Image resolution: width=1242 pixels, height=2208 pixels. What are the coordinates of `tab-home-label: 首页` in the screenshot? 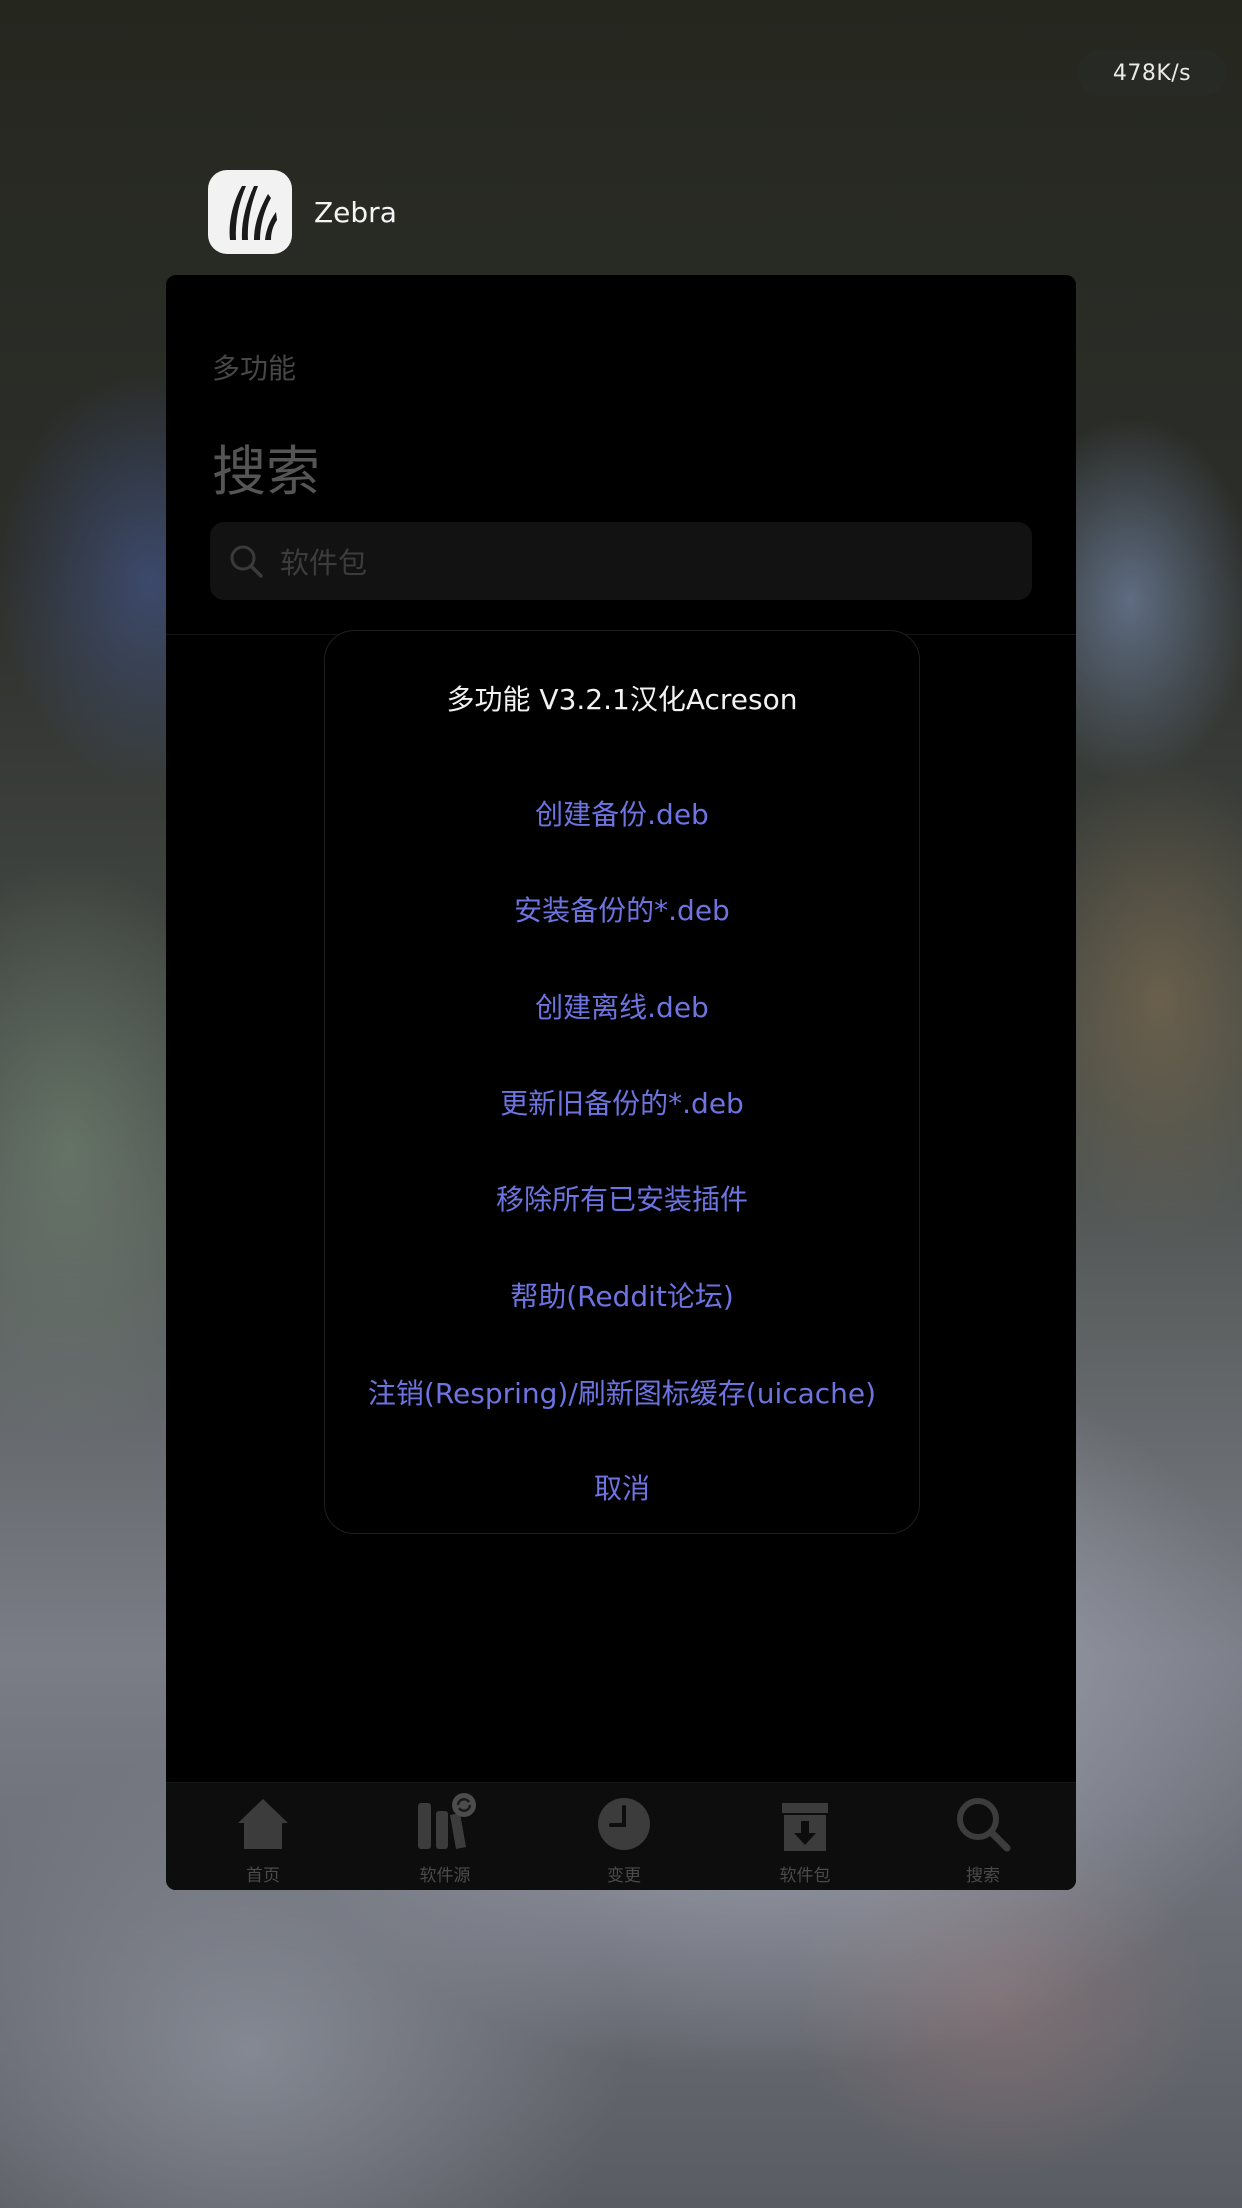 It's located at (263, 1876).